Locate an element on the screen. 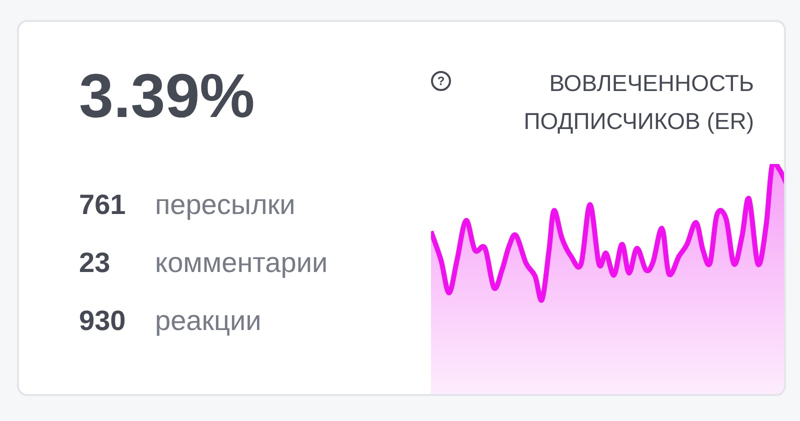 This screenshot has height=421, width=800. stat-value: 761 is located at coordinates (103, 205).